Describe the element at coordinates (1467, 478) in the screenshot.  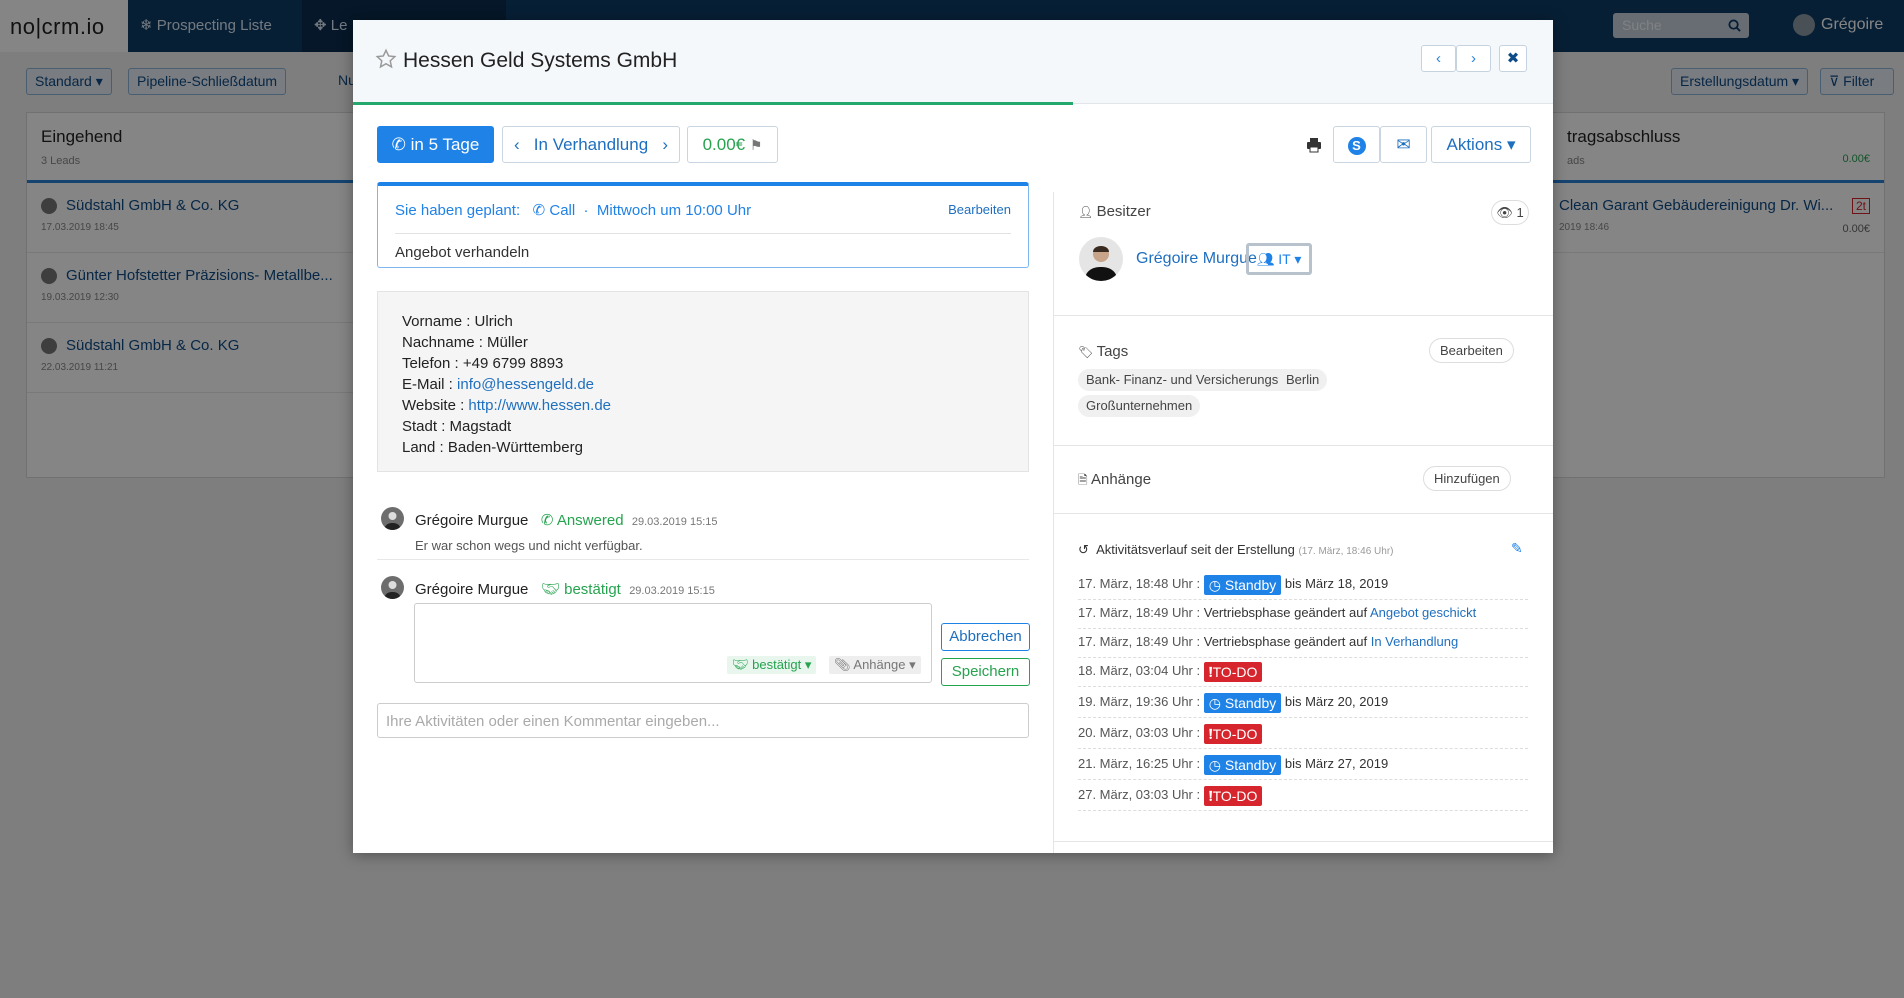
I see `add-attachment-button: Hinzufügen` at that location.